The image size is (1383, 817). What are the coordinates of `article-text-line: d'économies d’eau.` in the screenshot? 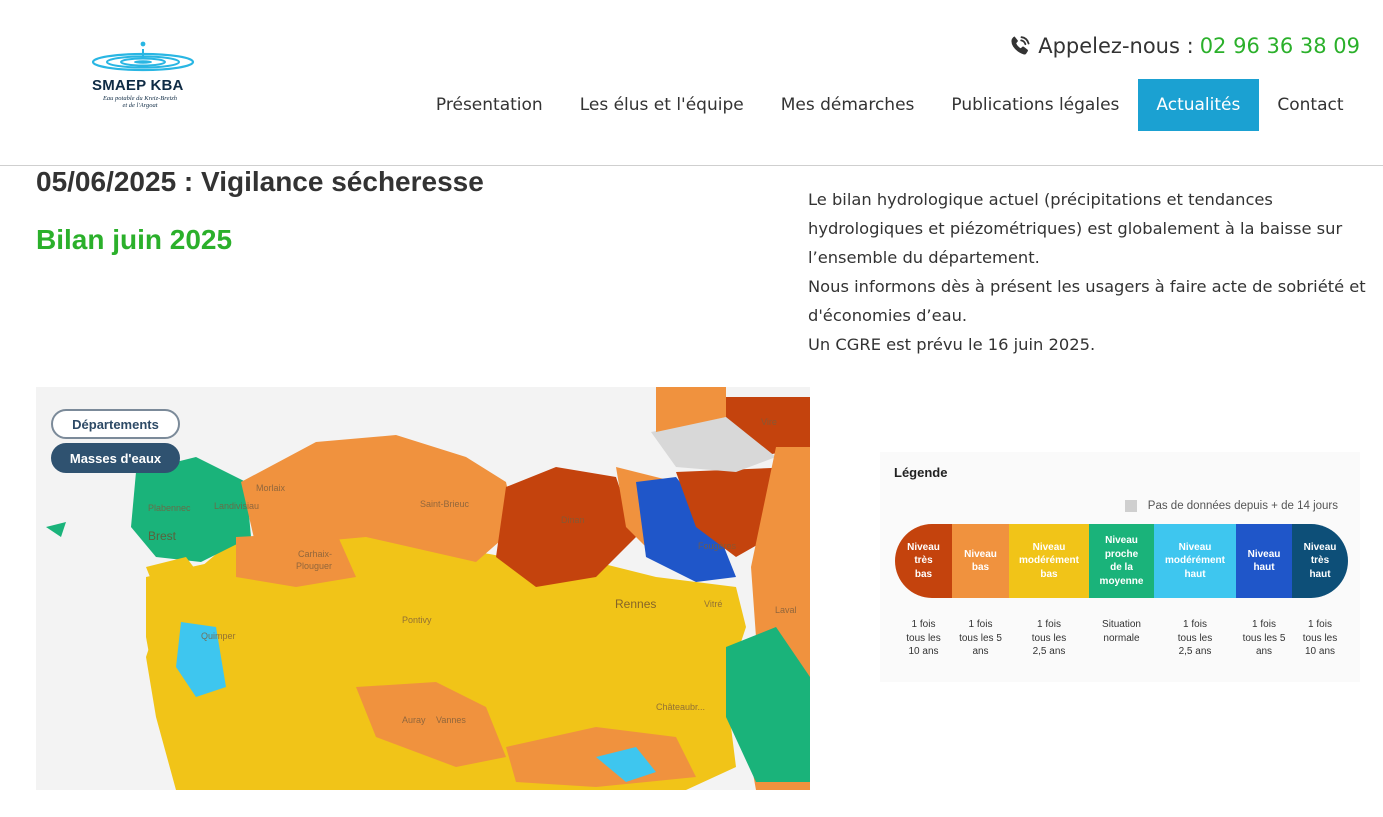 It's located at (888, 315).